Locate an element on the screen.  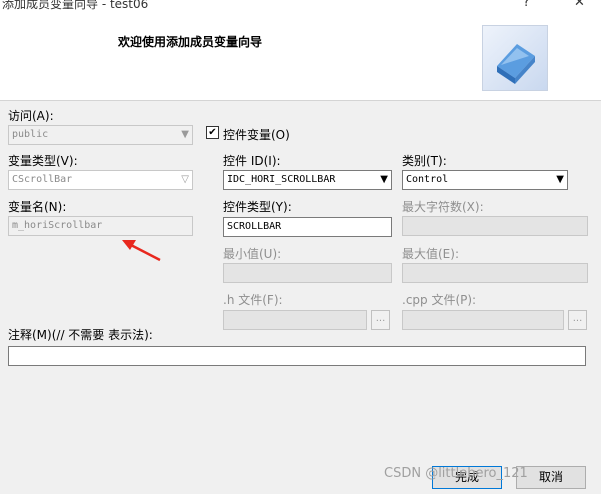
access-label: 访问(A): is located at coordinates (31, 116).